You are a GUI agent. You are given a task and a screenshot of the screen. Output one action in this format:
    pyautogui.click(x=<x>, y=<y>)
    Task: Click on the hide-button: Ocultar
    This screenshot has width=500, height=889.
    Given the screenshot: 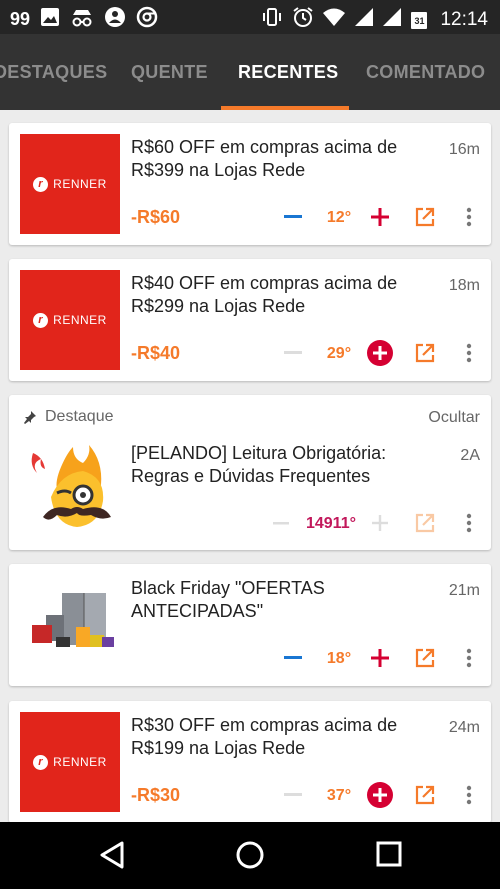 What is the action you would take?
    pyautogui.click(x=454, y=418)
    